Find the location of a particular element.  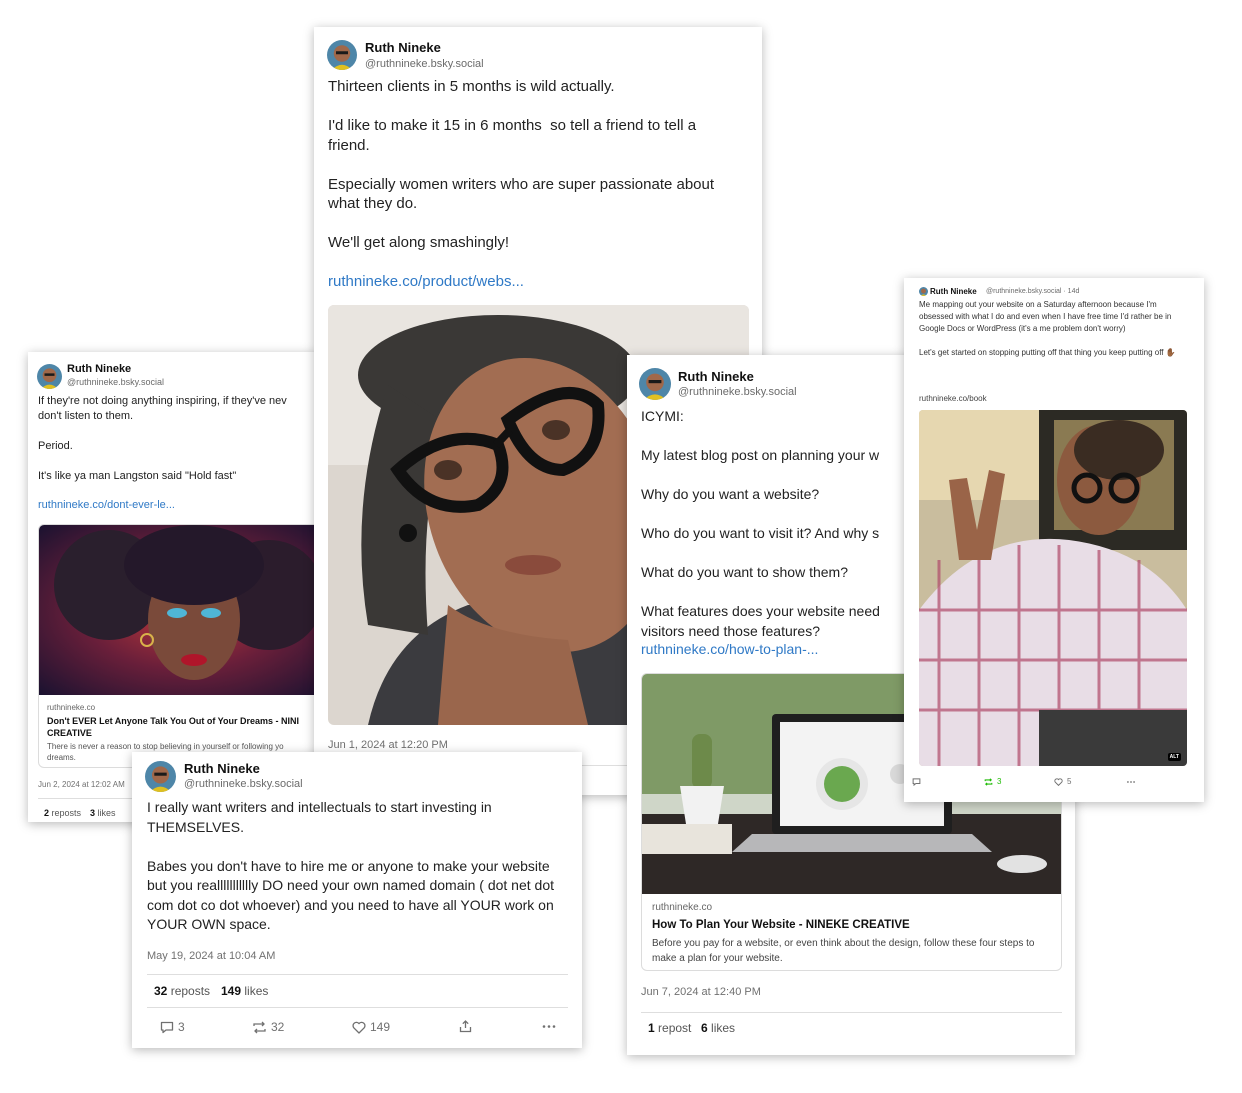

repost-button: 32 is located at coordinates (268, 1027).